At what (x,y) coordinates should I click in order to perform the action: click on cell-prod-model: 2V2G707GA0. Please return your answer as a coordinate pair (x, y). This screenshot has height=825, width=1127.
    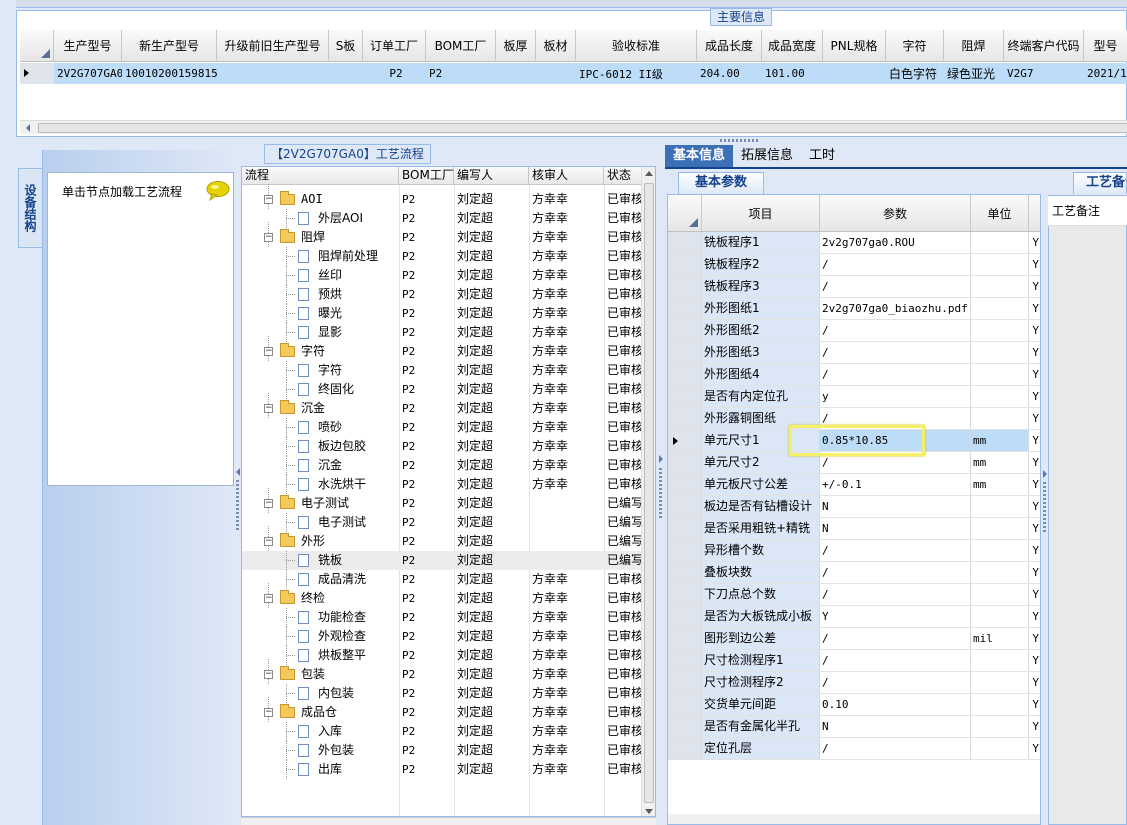
    Looking at the image, I should click on (88, 73).